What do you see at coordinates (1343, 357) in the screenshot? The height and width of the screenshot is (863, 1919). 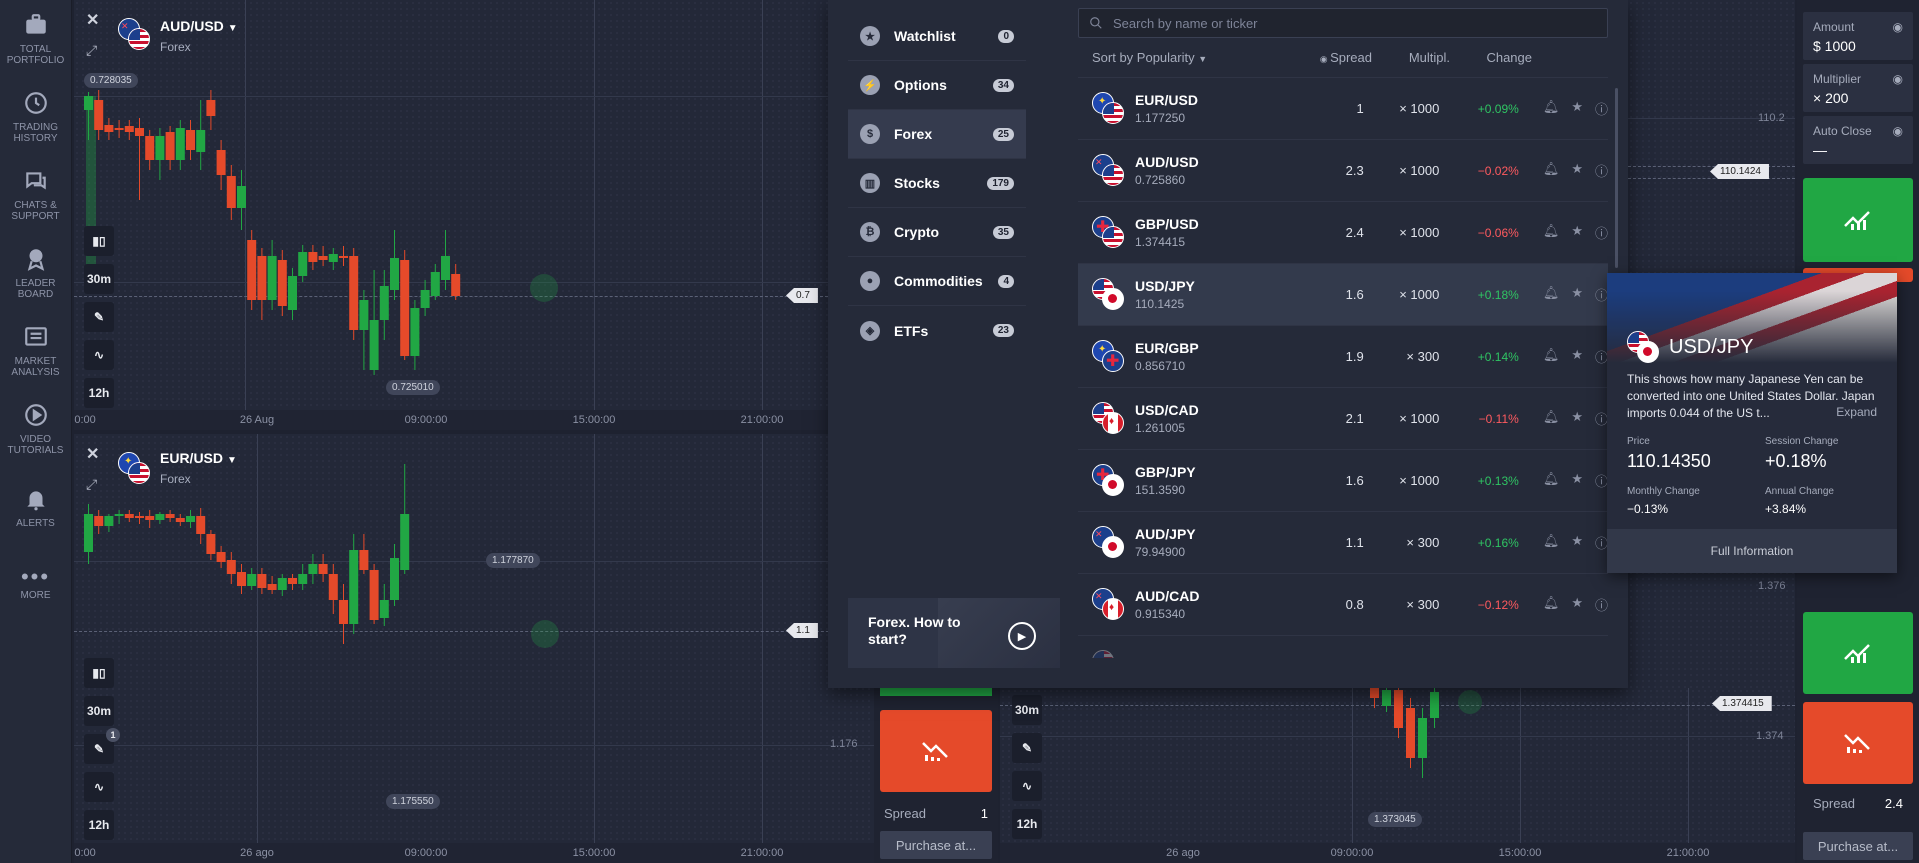 I see `asset-row: EUR/GBP0.8567101.9× 300+0.14%🔔︎★ⓘ` at bounding box center [1343, 357].